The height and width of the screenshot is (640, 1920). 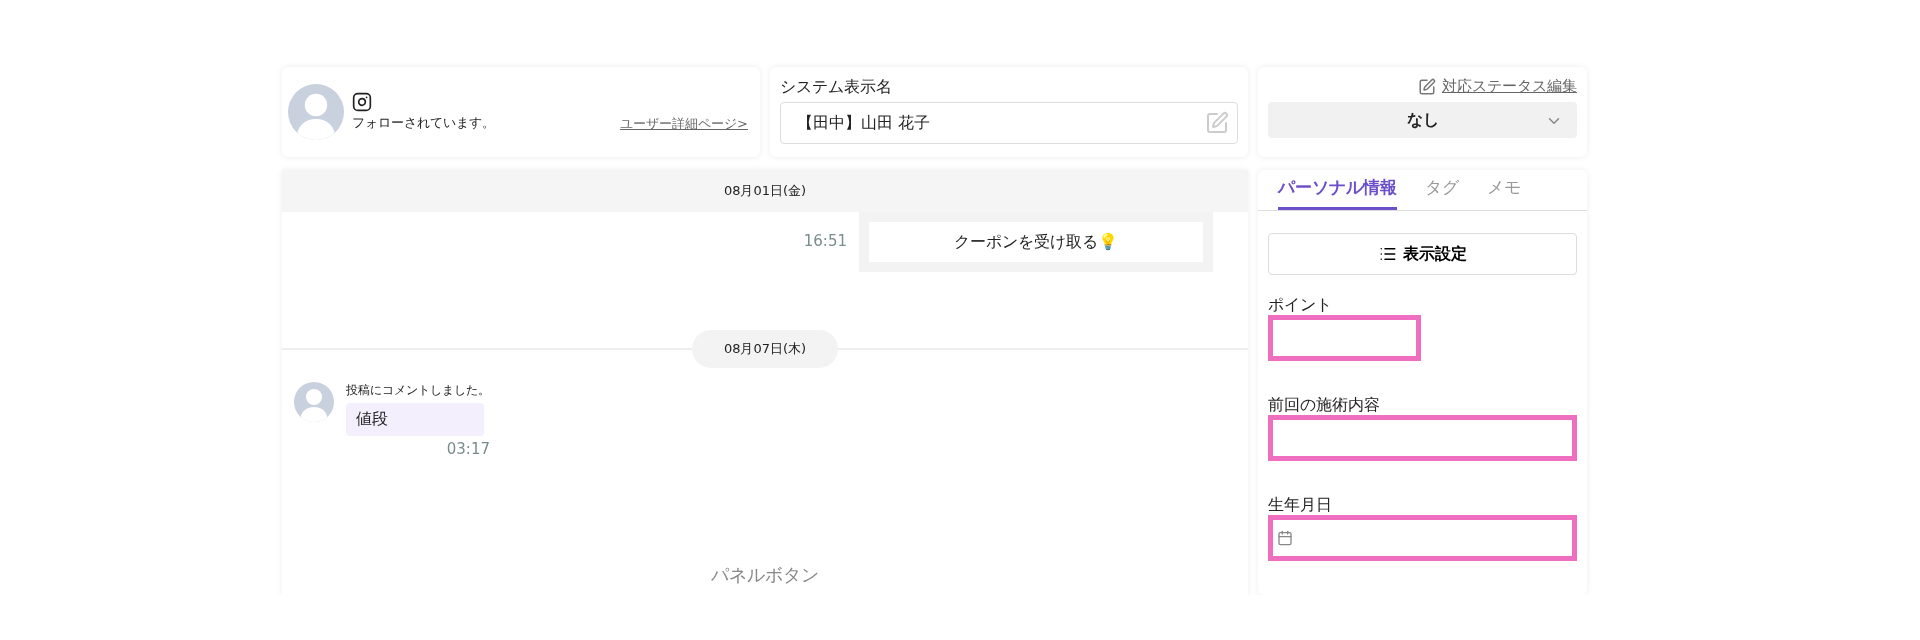 What do you see at coordinates (468, 449) in the screenshot?
I see `message-time: 03:17` at bounding box center [468, 449].